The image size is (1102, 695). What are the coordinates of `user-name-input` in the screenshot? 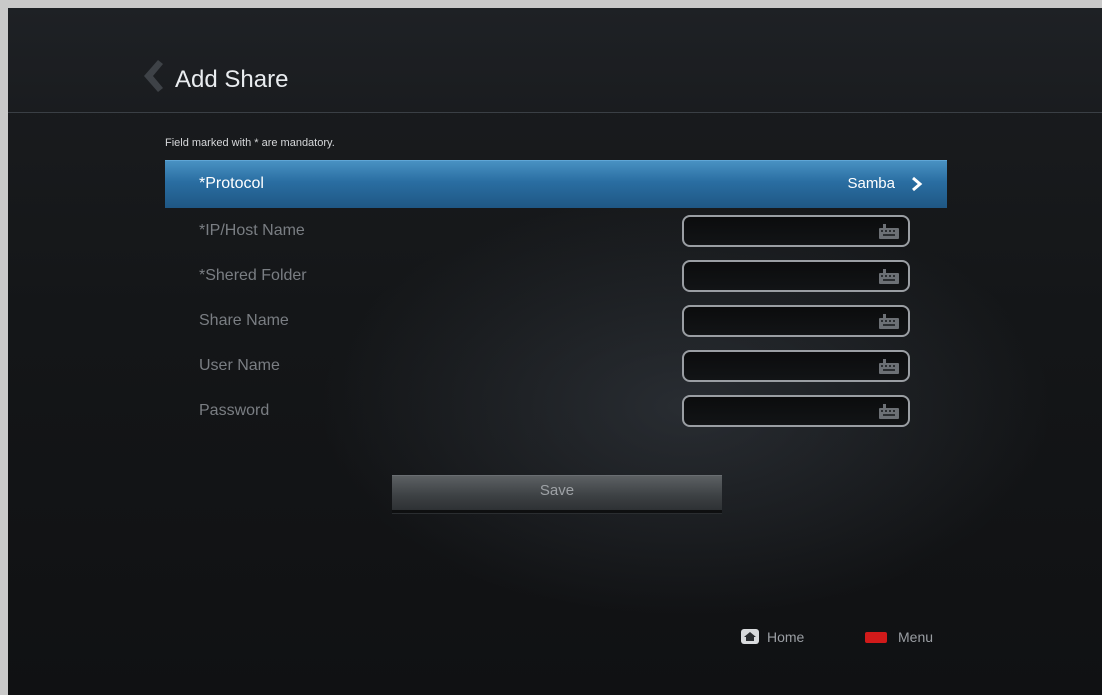 It's located at (796, 366).